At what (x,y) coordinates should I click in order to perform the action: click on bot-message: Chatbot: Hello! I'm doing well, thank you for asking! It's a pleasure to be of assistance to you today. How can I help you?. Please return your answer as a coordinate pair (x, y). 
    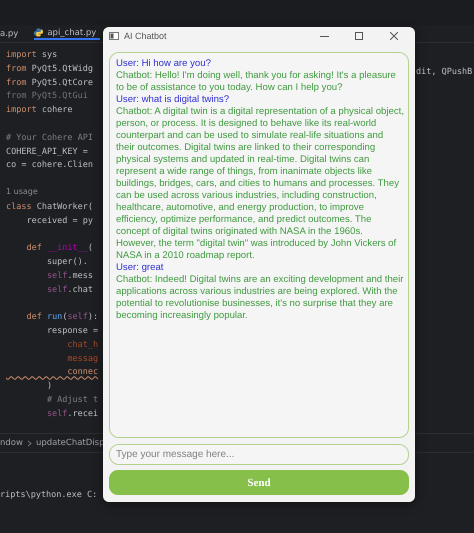
    Looking at the image, I should click on (256, 82).